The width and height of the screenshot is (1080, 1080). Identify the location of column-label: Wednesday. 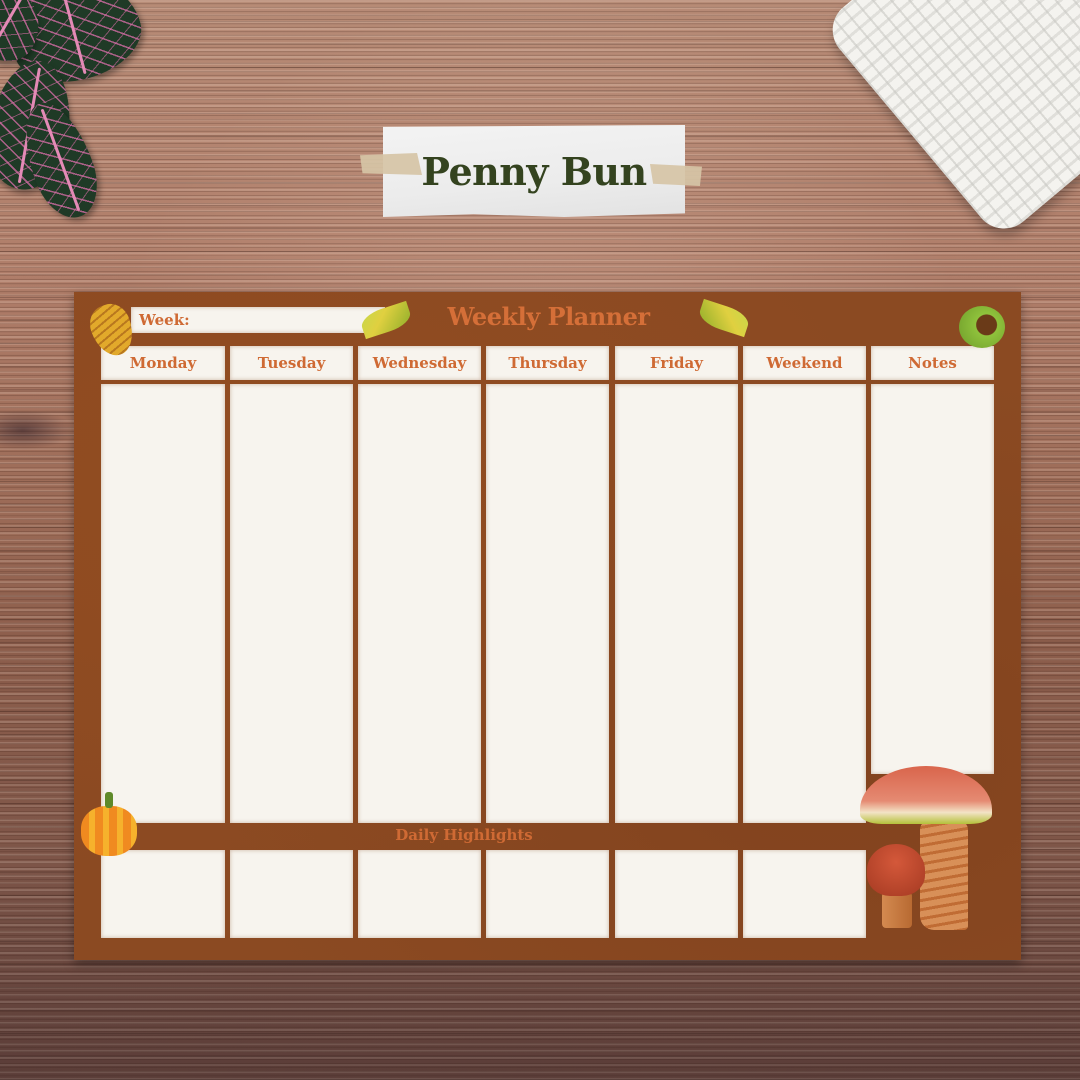
(419, 363).